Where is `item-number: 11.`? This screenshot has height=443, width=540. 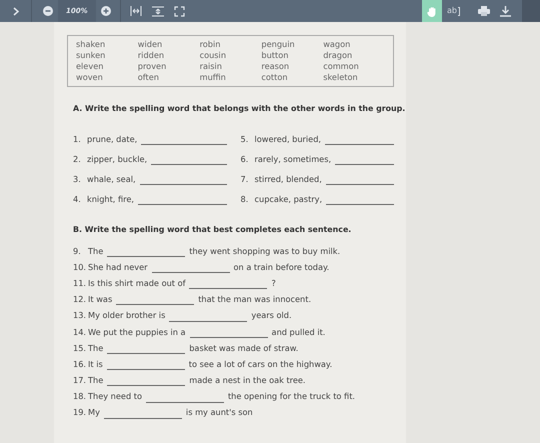
item-number: 11. is located at coordinates (79, 283).